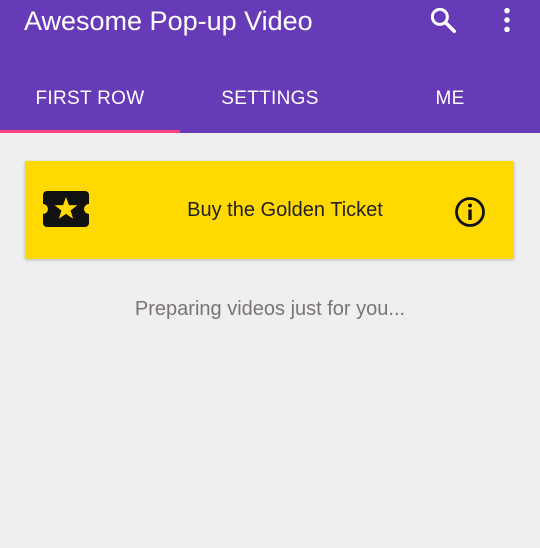  I want to click on ticket-star-icon, so click(66, 209).